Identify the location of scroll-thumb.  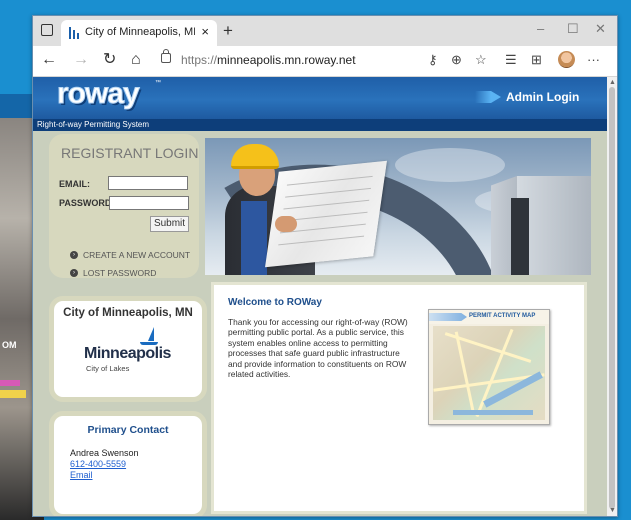
(612, 298).